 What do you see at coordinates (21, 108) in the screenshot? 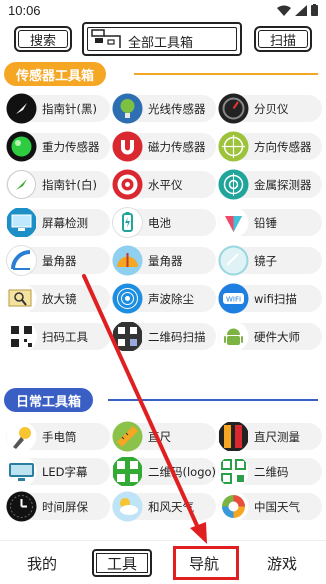
I see `compass-black-icon` at bounding box center [21, 108].